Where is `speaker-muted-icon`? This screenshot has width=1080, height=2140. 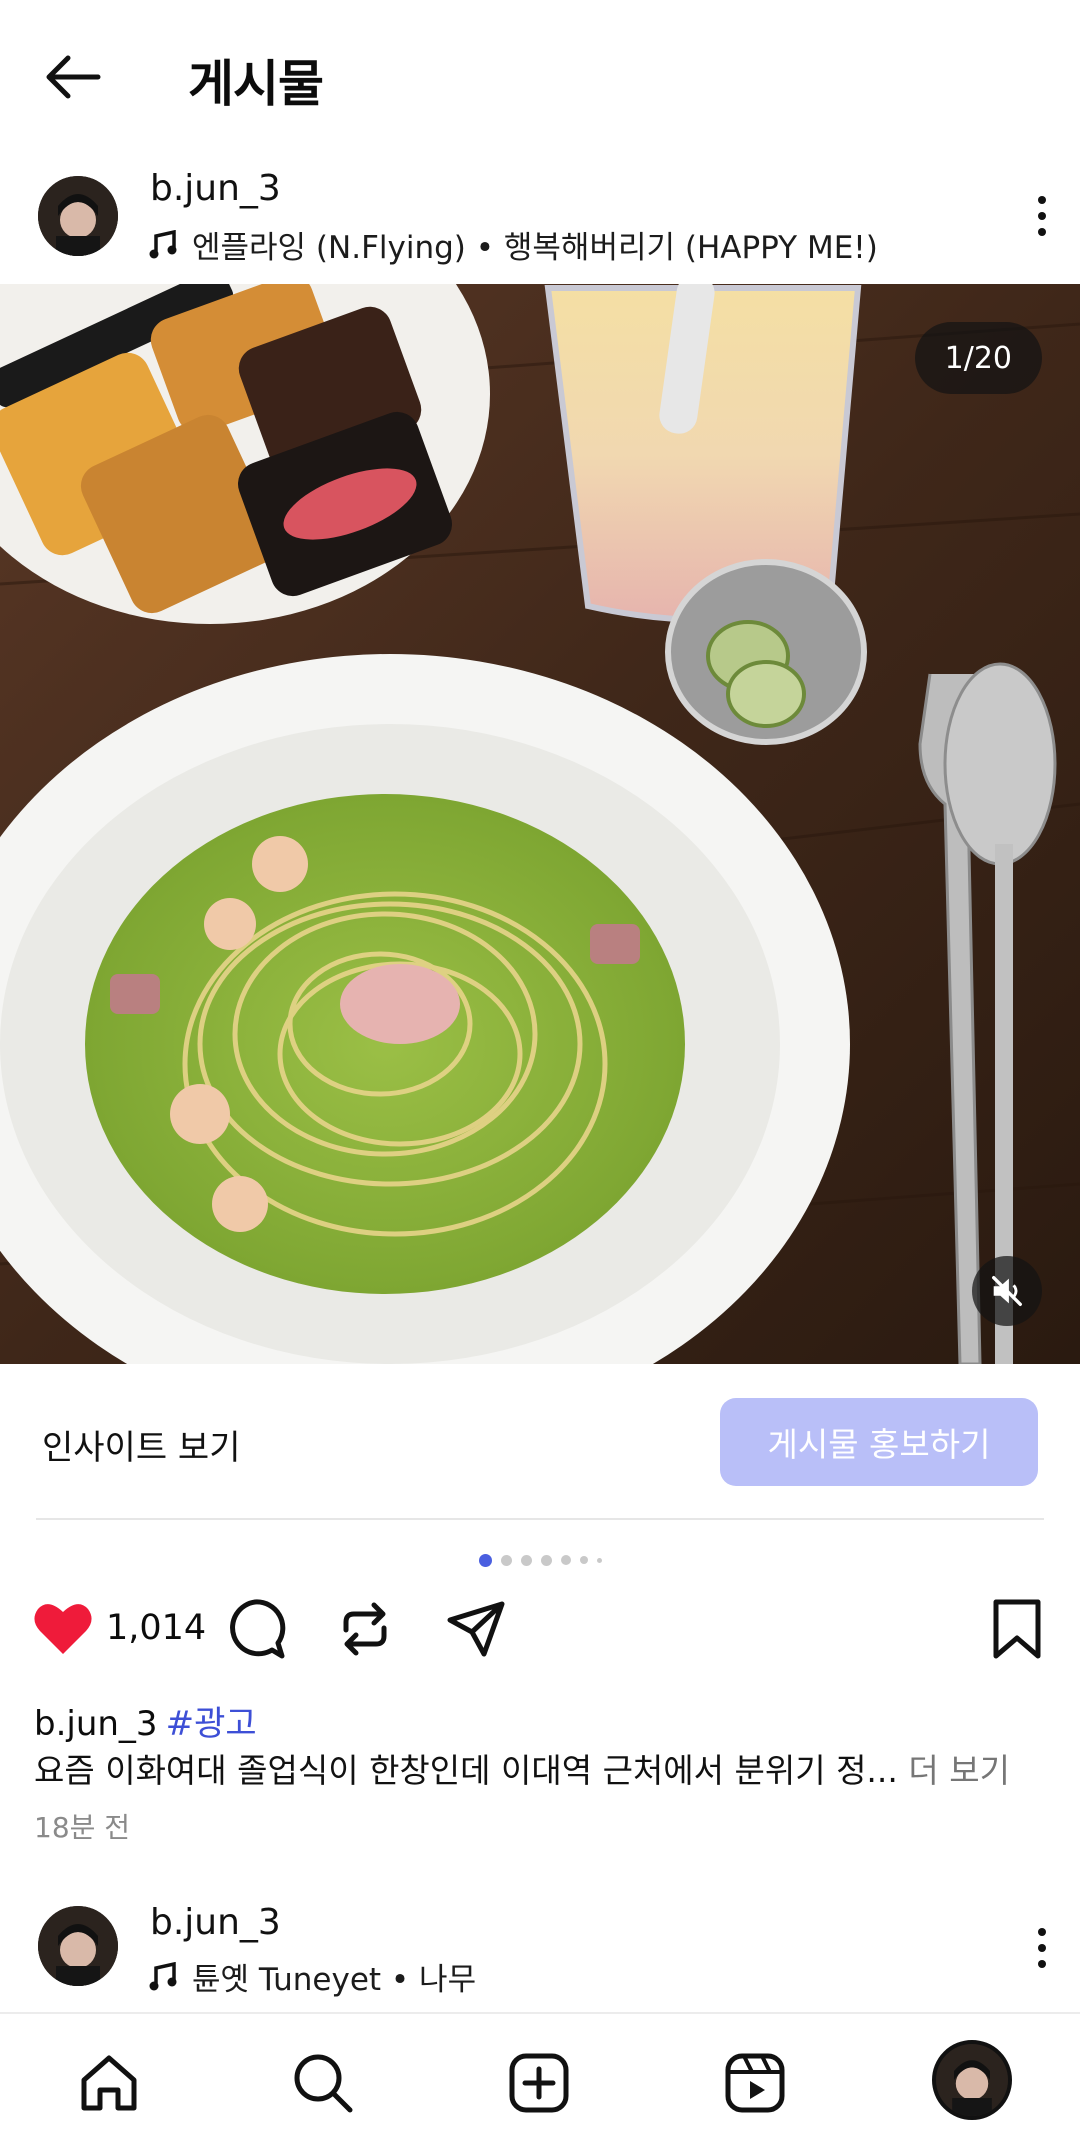 speaker-muted-icon is located at coordinates (1007, 1291).